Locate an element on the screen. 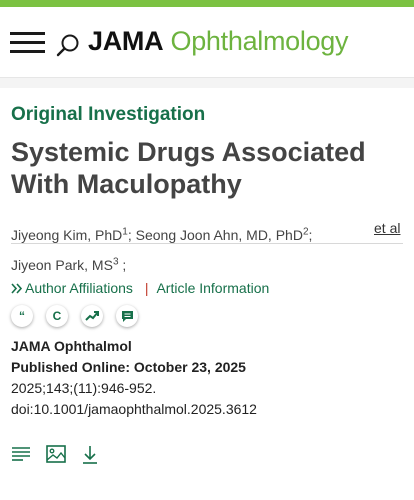 This screenshot has width=414, height=500. author-affiliations-link: Author Affiliations is located at coordinates (74, 288).